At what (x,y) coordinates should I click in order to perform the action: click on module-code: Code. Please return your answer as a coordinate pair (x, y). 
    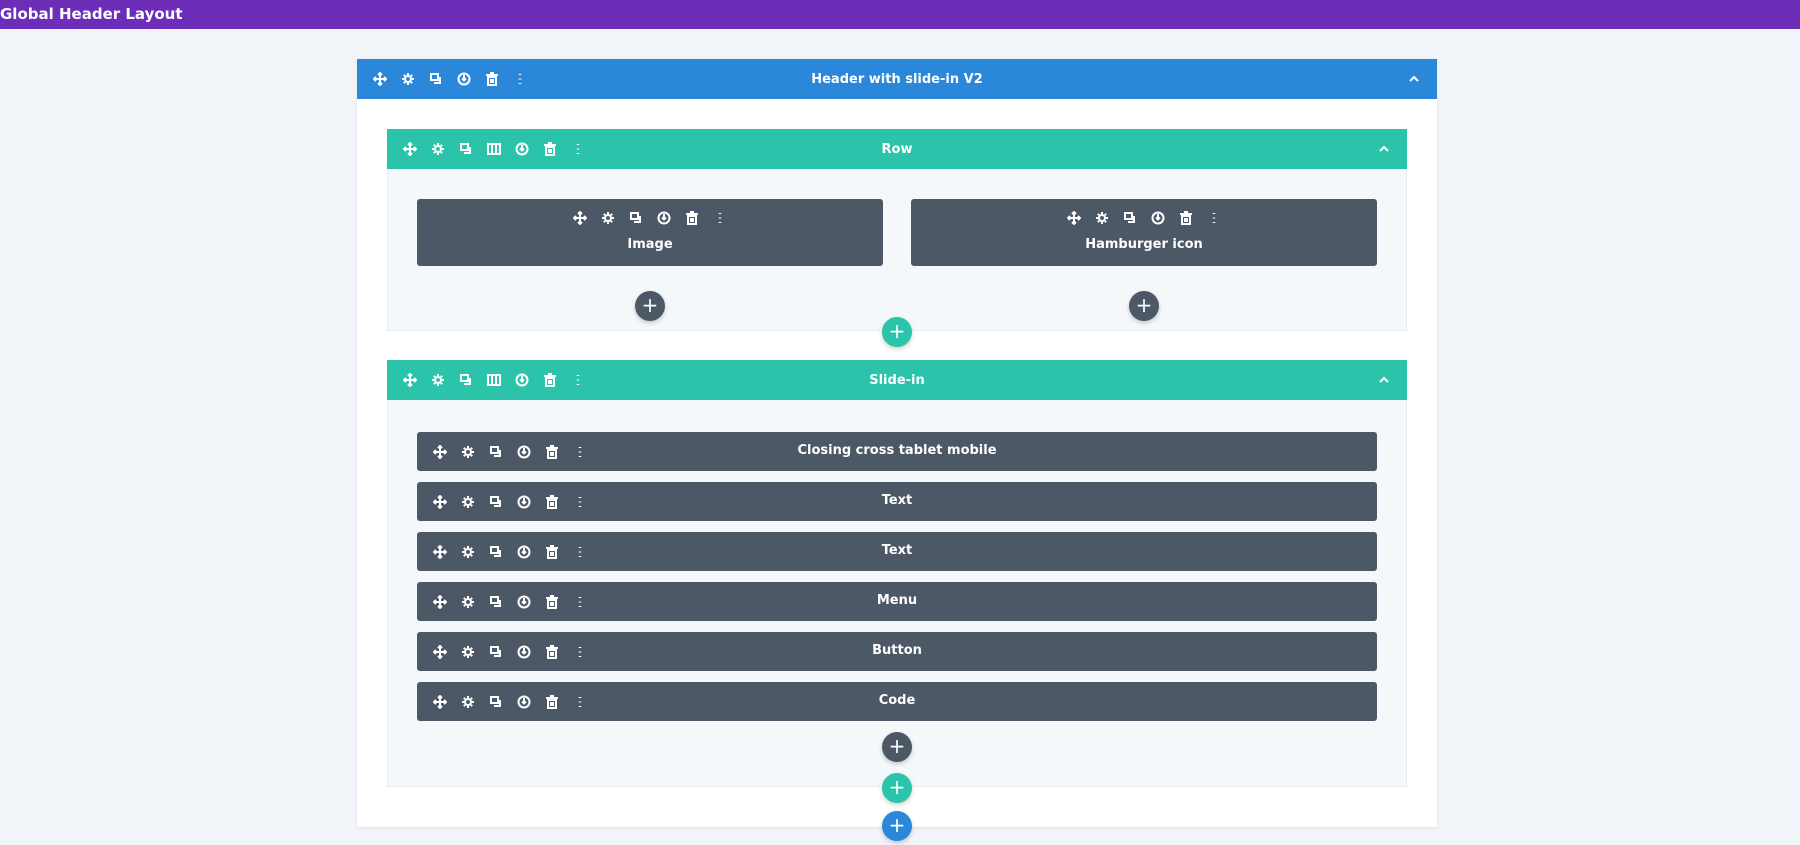
    Looking at the image, I should click on (897, 701).